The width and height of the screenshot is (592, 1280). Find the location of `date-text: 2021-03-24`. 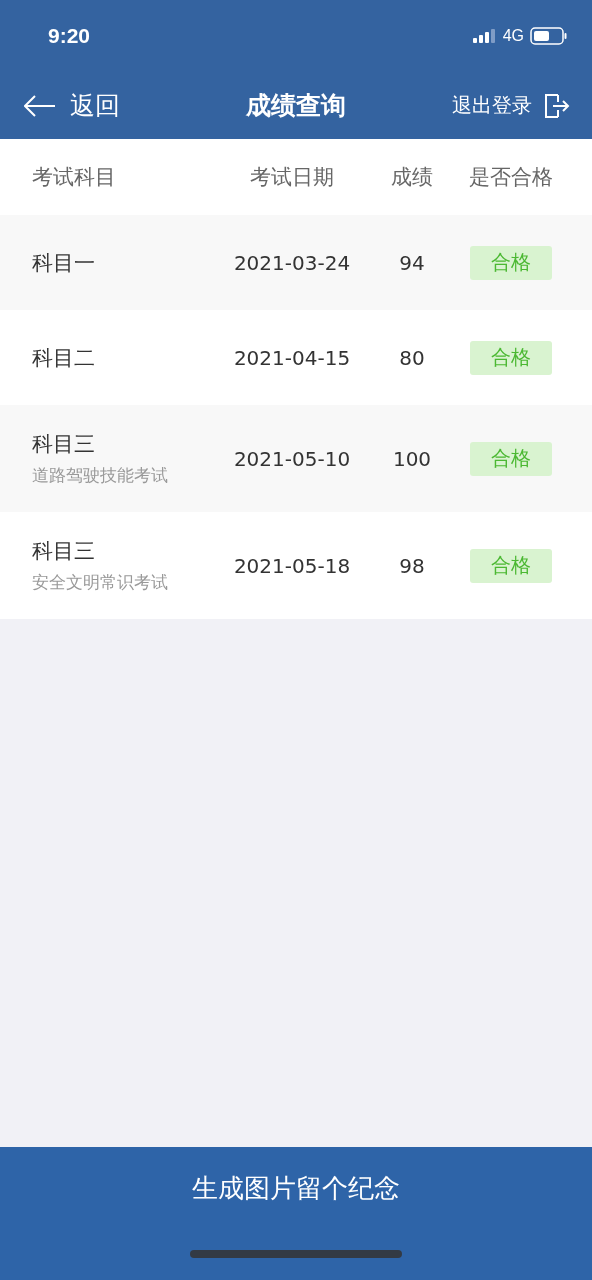

date-text: 2021-03-24 is located at coordinates (292, 262).